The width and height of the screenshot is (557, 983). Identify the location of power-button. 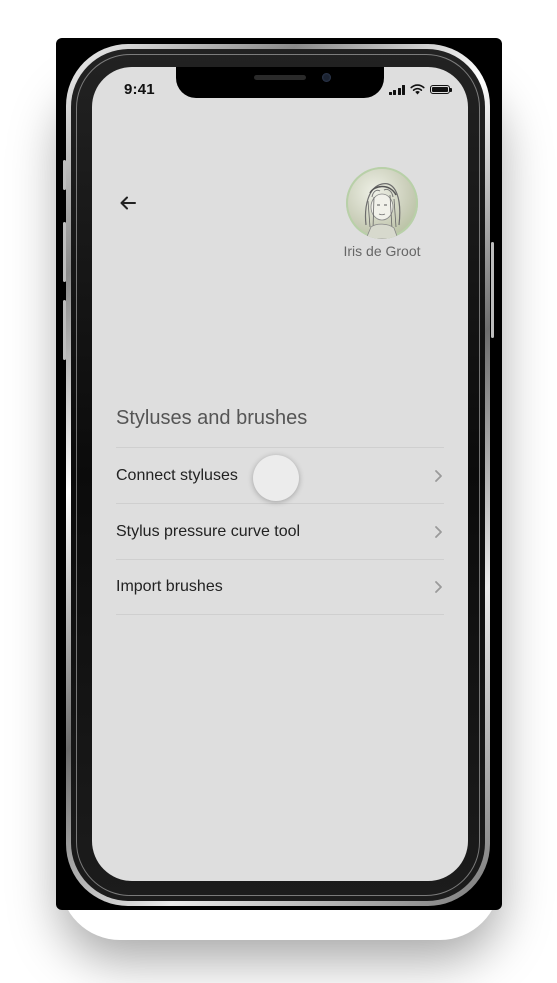
(492, 290).